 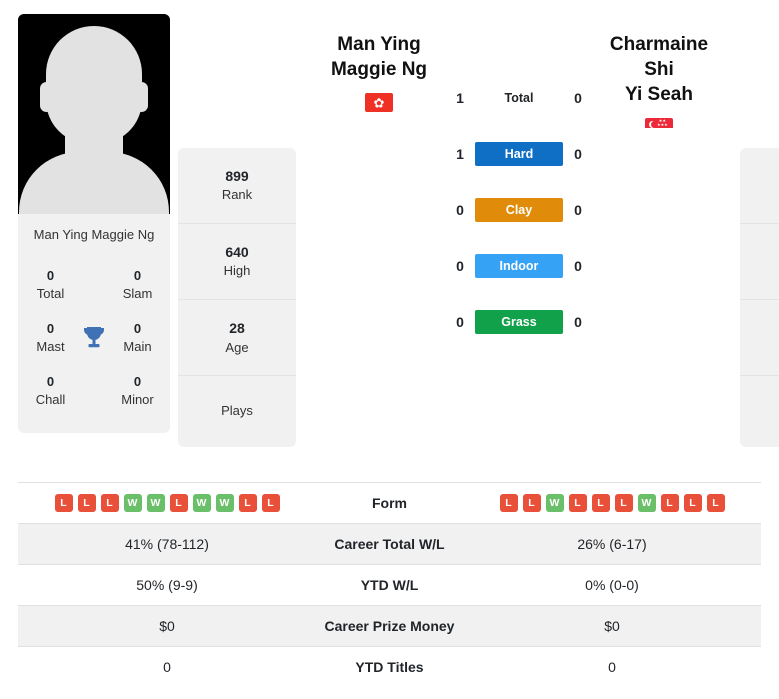 What do you see at coordinates (167, 544) in the screenshot?
I see `left-career-total-wl: 41% (78-112)` at bounding box center [167, 544].